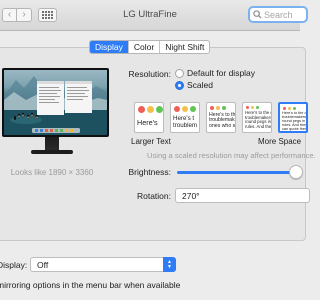 This screenshot has width=320, height=300. What do you see at coordinates (14, 265) in the screenshot?
I see `airplay-display-label: Display:` at bounding box center [14, 265].